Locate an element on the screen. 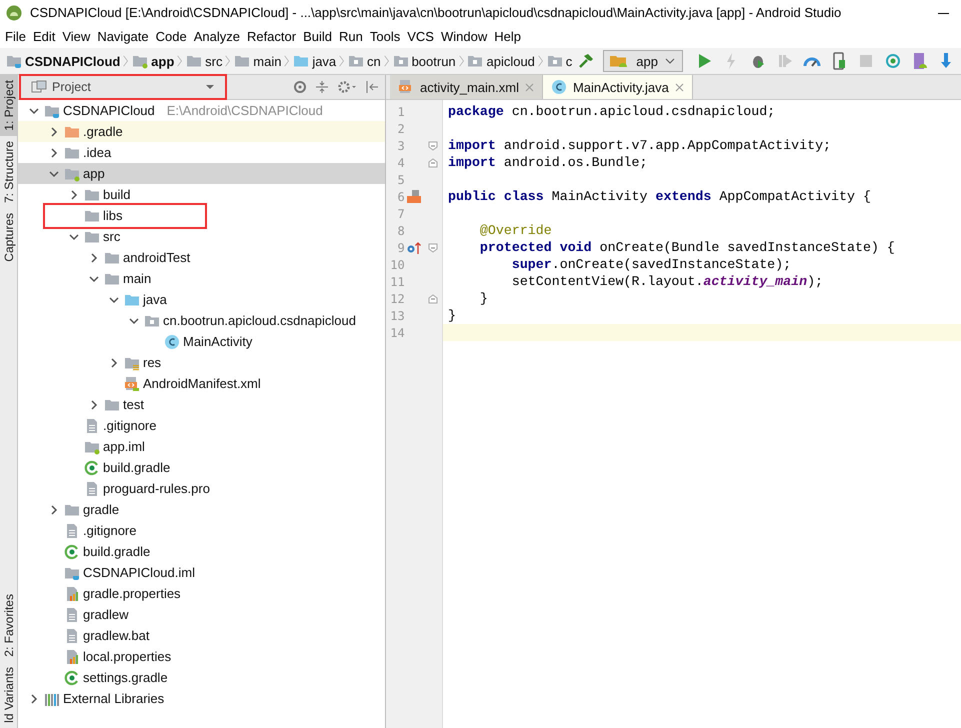 The height and width of the screenshot is (728, 961). tree-item-label: CSDNAPICloud is located at coordinates (109, 110).